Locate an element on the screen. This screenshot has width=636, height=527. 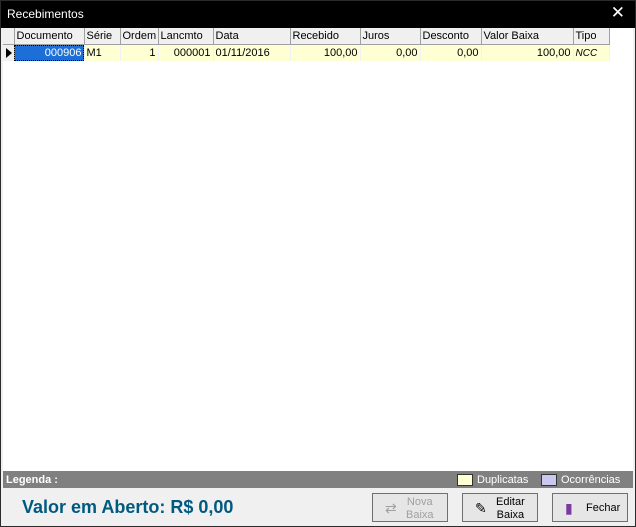
nova-baixa-label-line2: Baixa is located at coordinates (420, 515).